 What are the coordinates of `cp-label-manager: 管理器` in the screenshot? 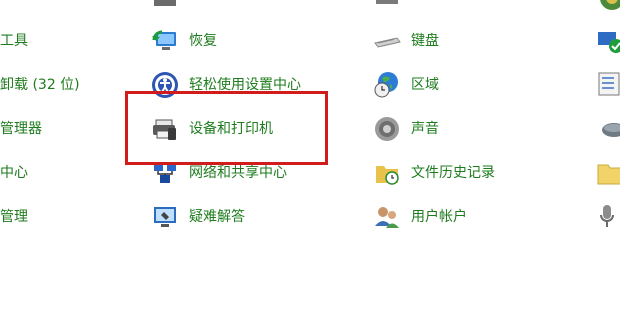 It's located at (21, 129).